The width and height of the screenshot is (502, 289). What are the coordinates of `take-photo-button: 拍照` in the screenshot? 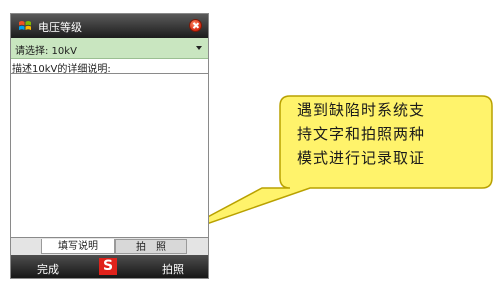 It's located at (173, 269).